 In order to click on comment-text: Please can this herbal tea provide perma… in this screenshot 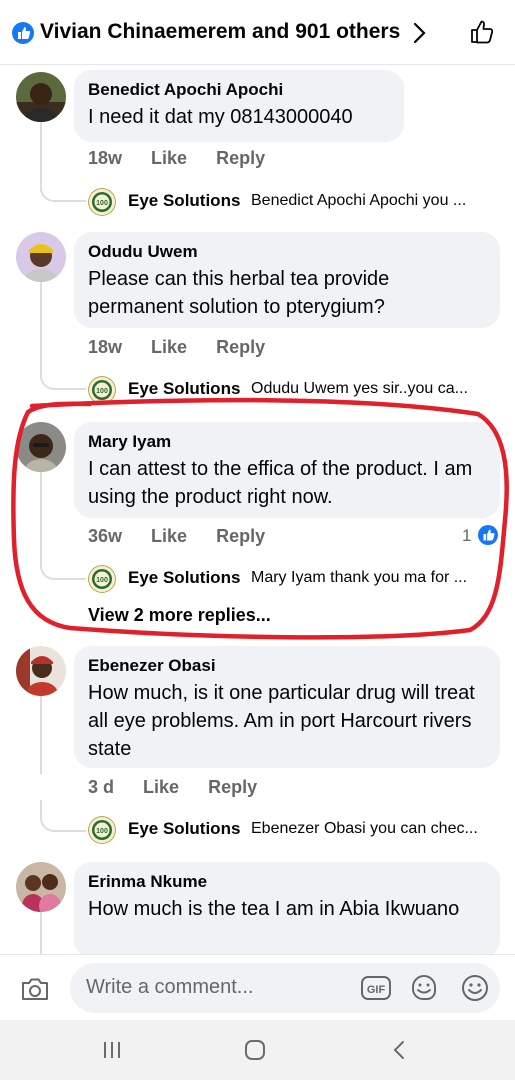, I will do `click(239, 293)`.